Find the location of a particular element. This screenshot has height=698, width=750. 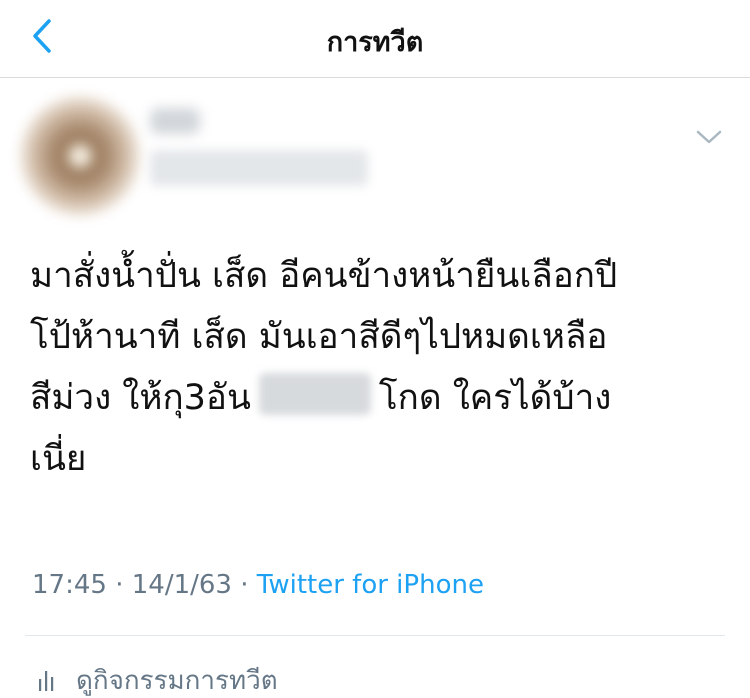

tweet-options-button is located at coordinates (709, 137).